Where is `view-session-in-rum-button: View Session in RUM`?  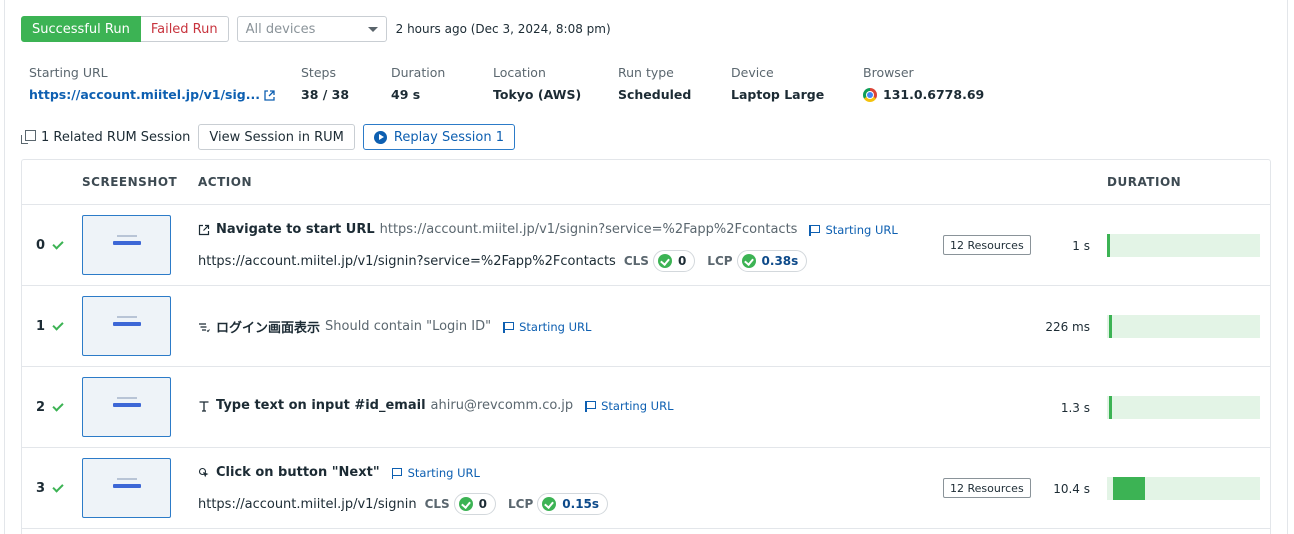
view-session-in-rum-button: View Session in RUM is located at coordinates (276, 137).